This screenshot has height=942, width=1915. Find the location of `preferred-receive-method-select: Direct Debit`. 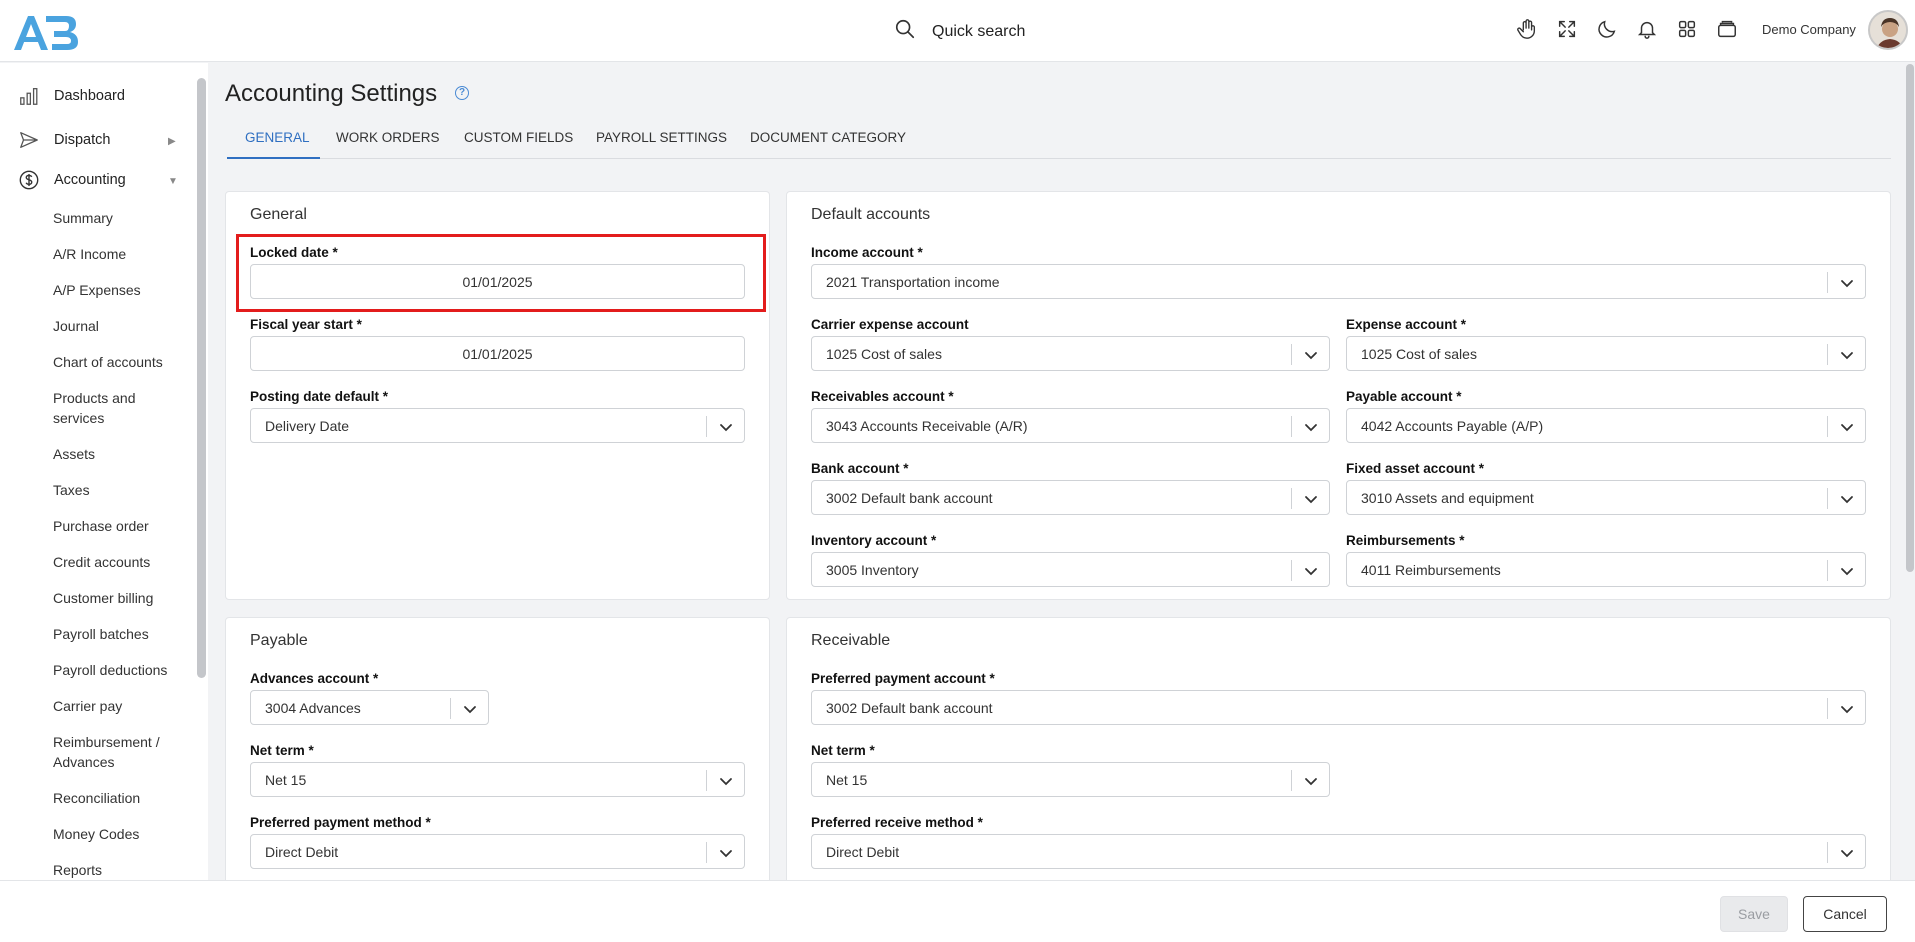

preferred-receive-method-select: Direct Debit is located at coordinates (1338, 851).